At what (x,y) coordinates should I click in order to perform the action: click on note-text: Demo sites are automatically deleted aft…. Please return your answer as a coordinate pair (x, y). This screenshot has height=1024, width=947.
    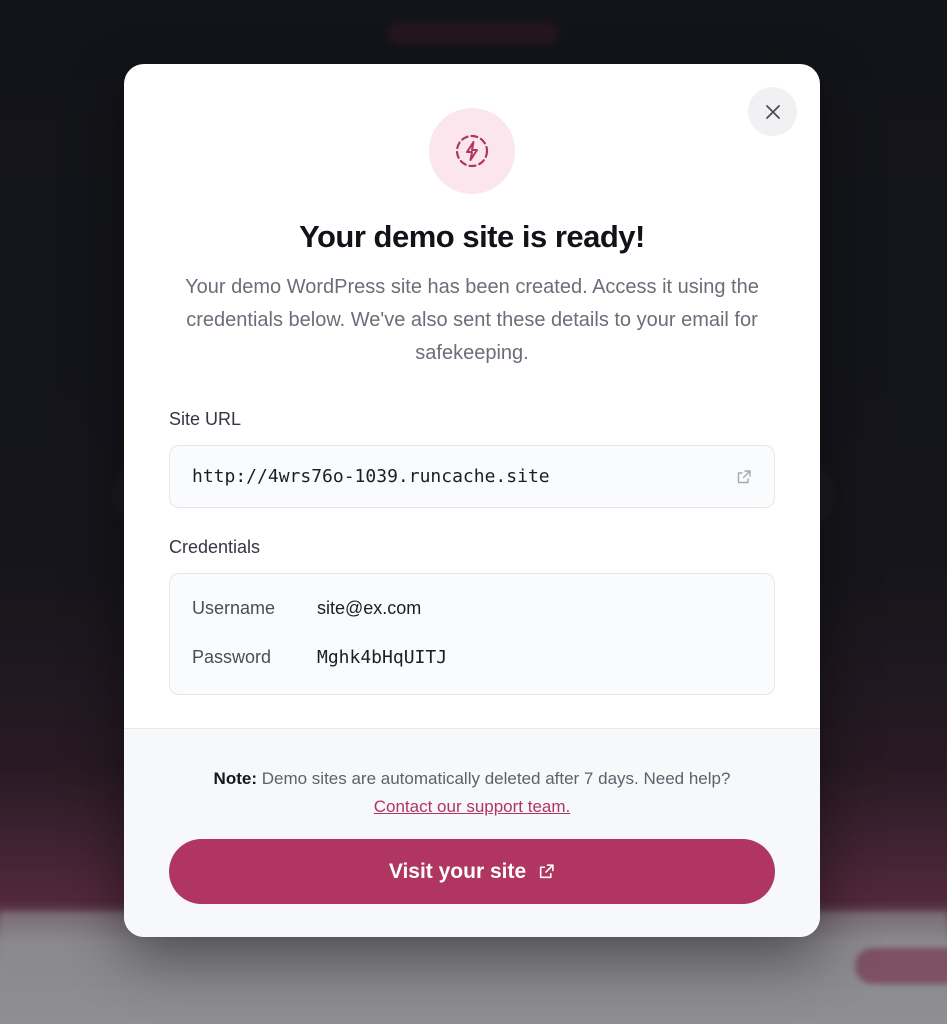
    Looking at the image, I should click on (494, 778).